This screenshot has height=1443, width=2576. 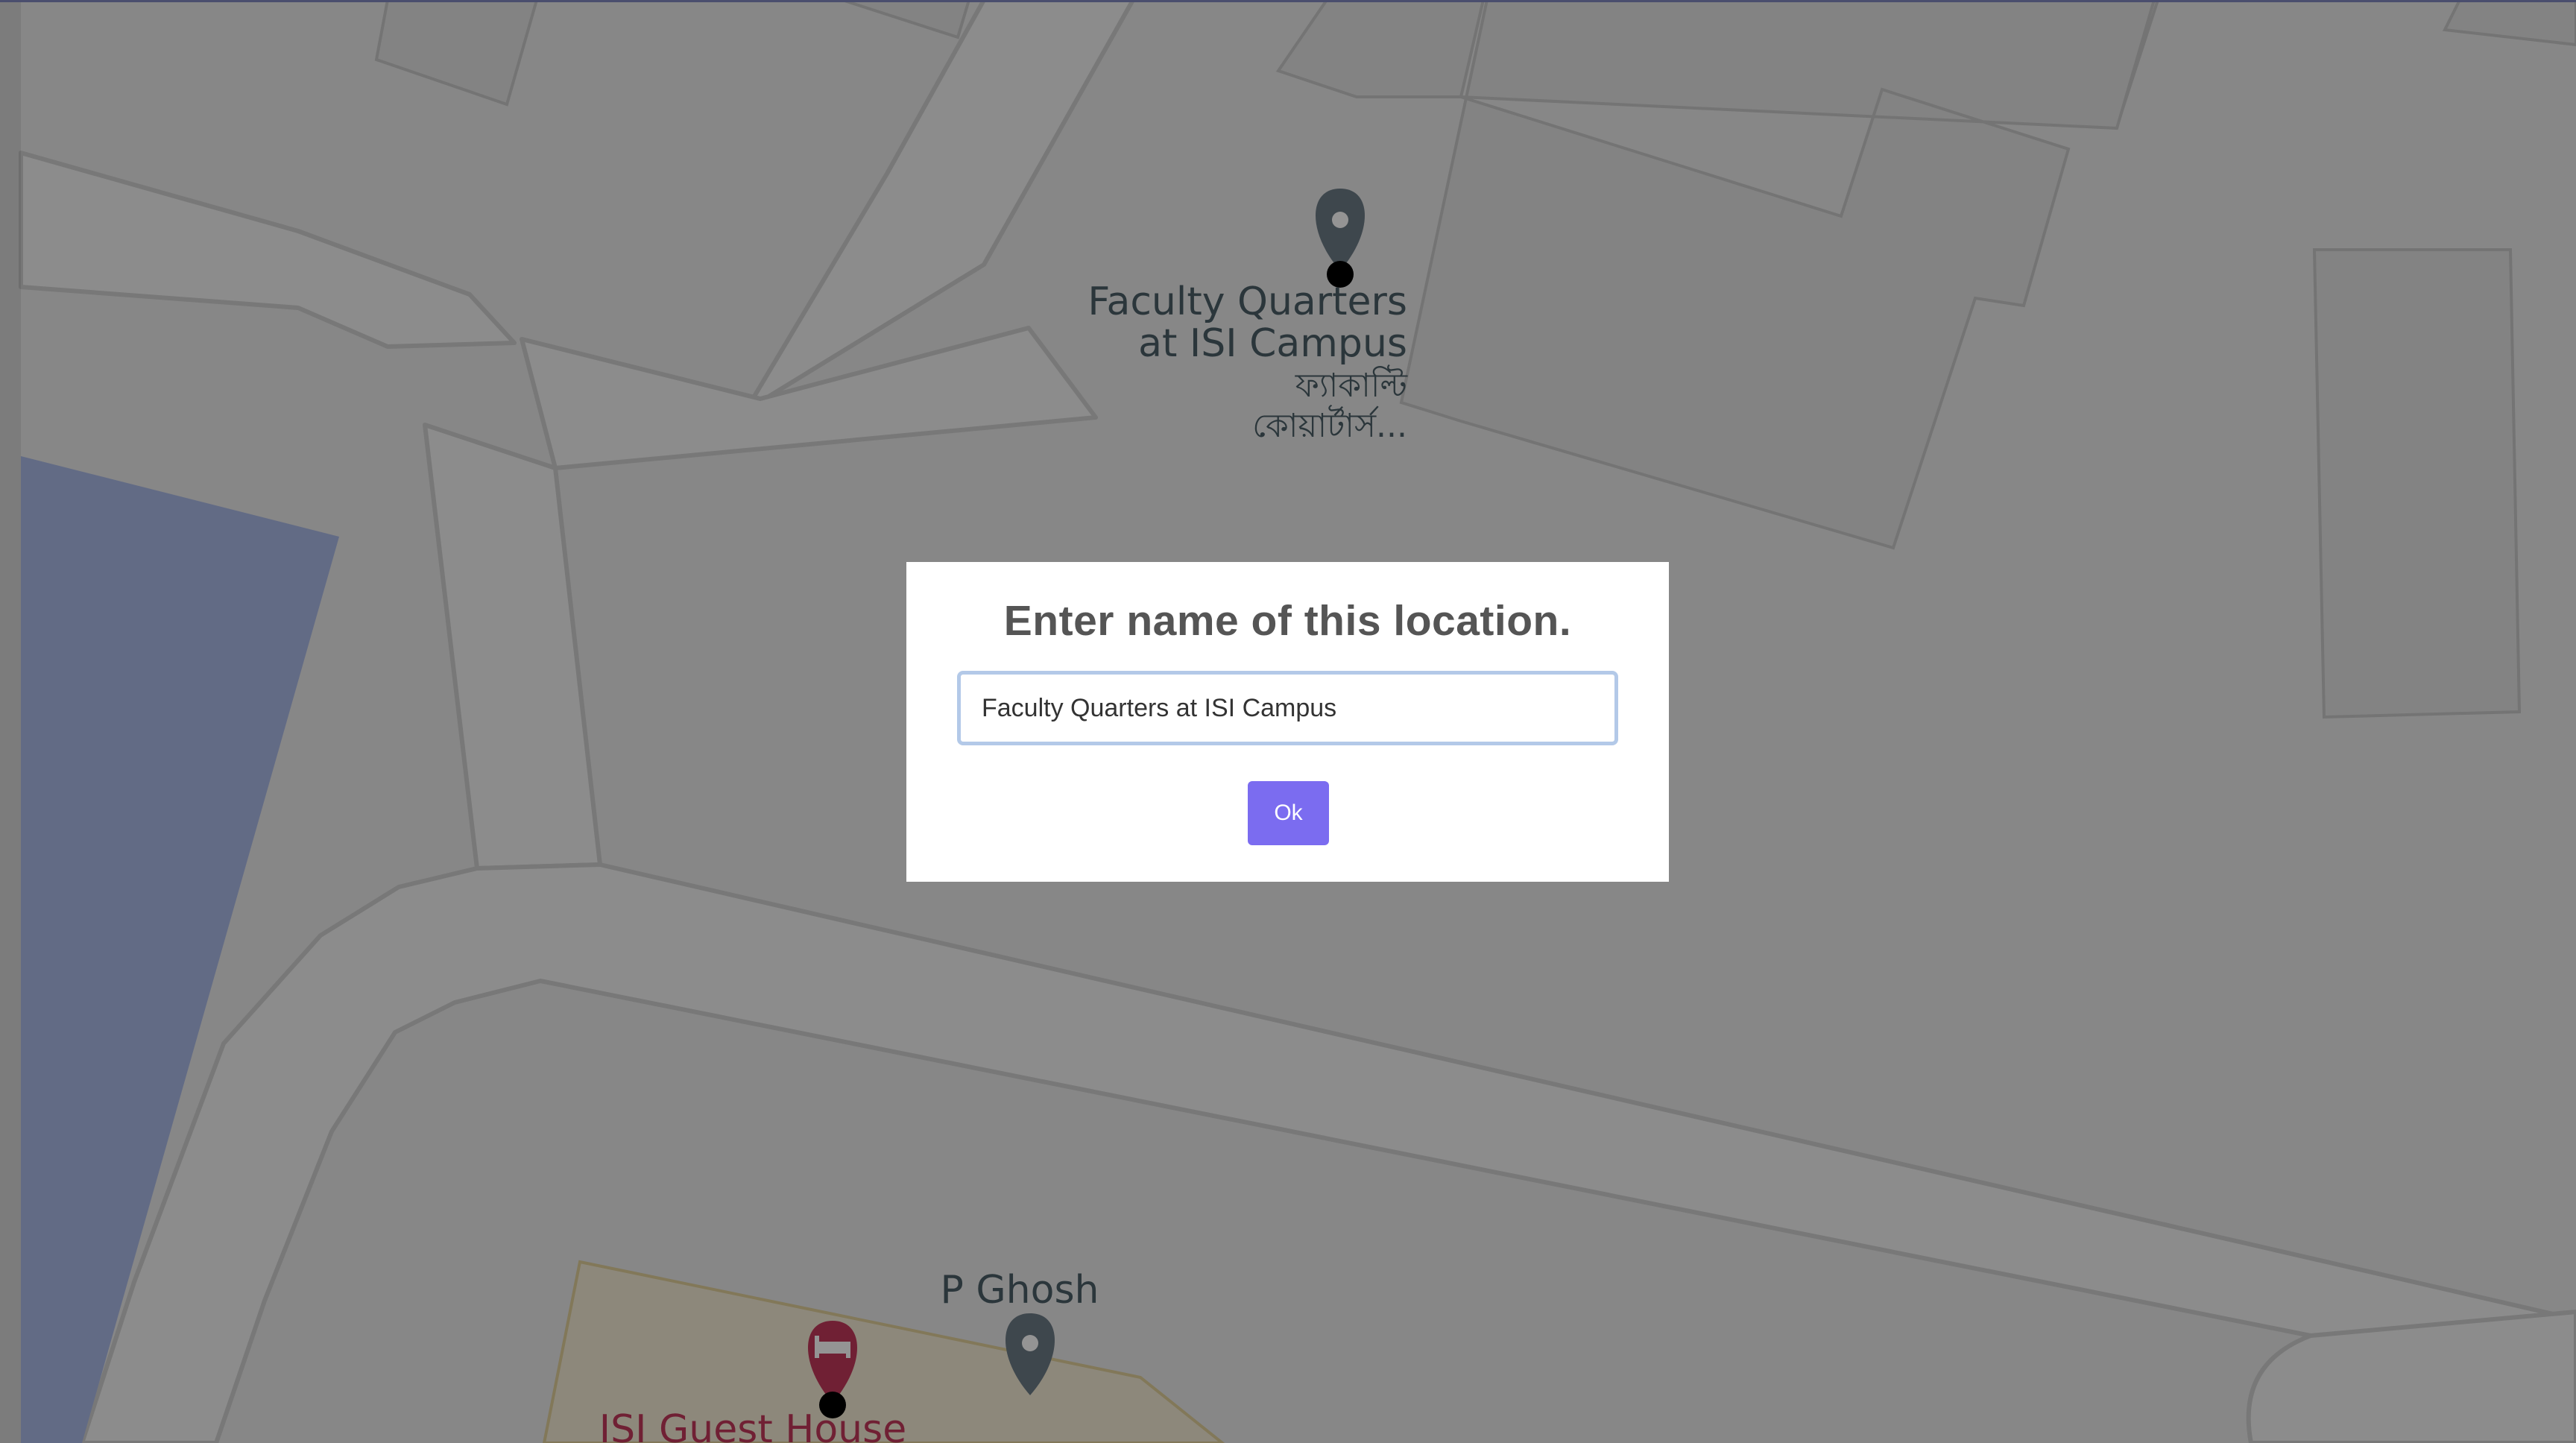 I want to click on map-label-text: ISI Guest House, so click(x=752, y=1425).